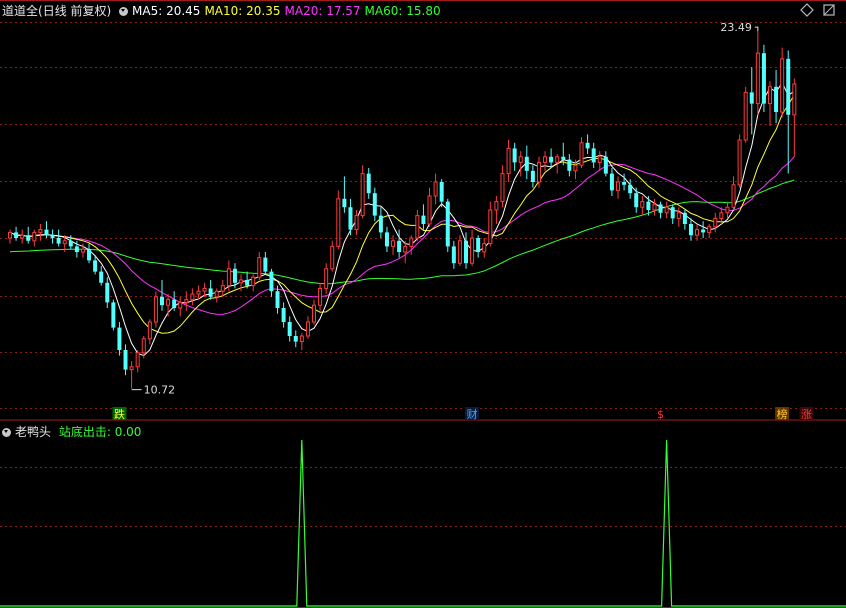  I want to click on event-badge-4: 榜, so click(782, 414).